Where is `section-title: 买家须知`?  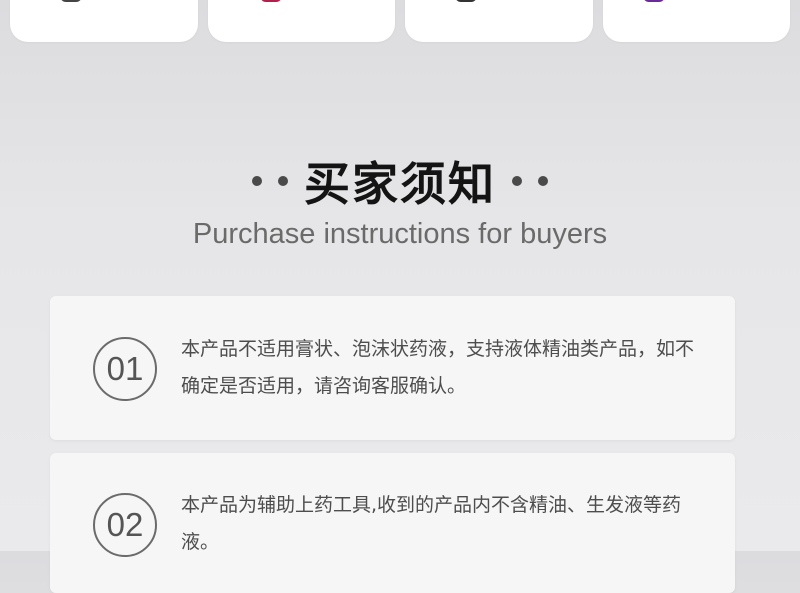 section-title: 买家须知 is located at coordinates (400, 184).